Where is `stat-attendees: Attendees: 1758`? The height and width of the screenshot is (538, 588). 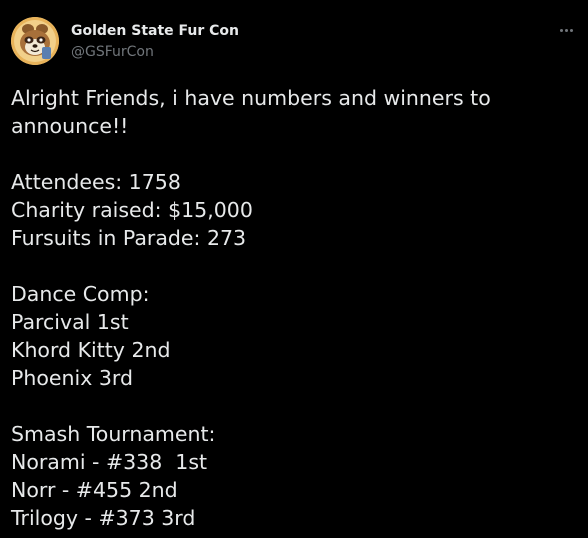
stat-attendees: Attendees: 1758 is located at coordinates (96, 182).